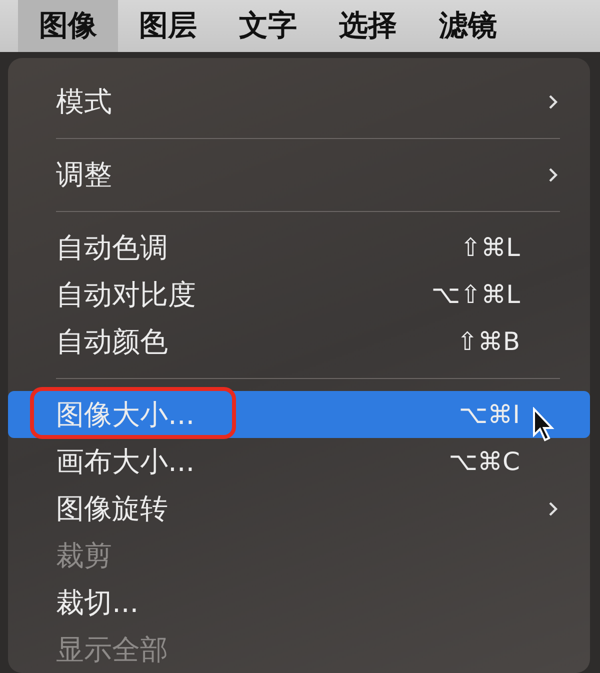  I want to click on shortcut-label: ⌥⇧⌘L, so click(475, 294).